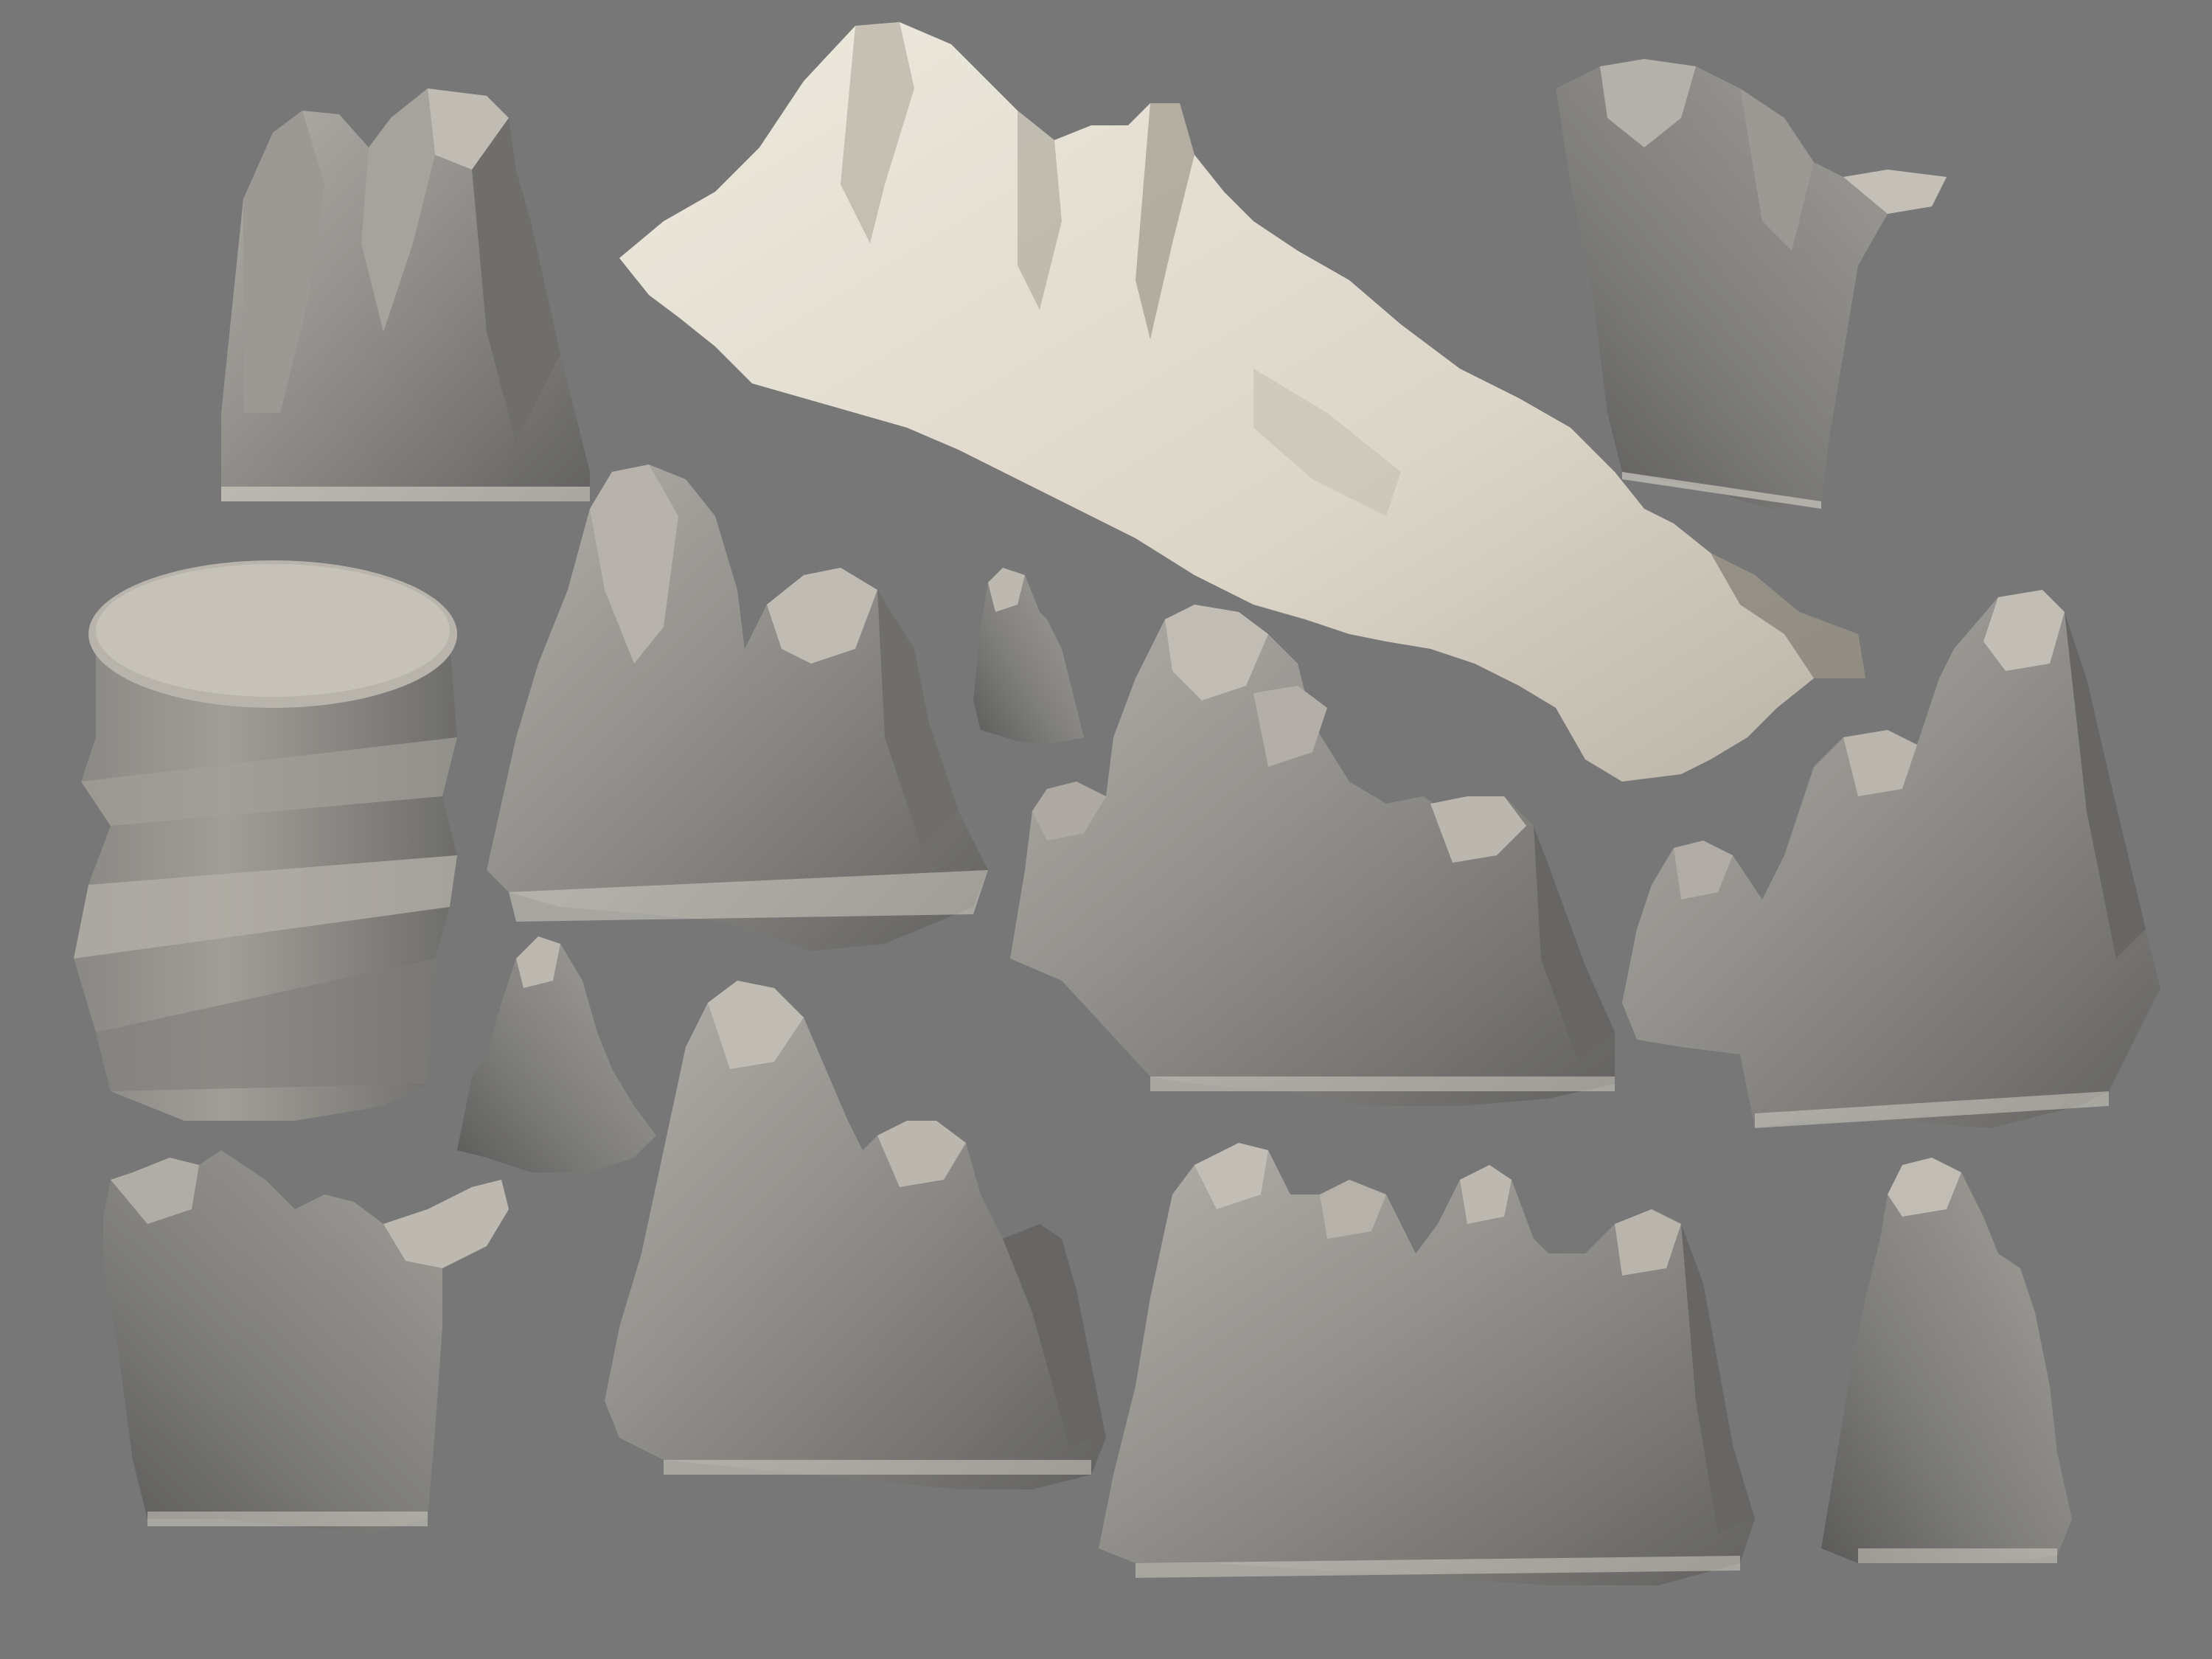 The height and width of the screenshot is (1659, 2212). Describe the element at coordinates (855, 1235) in the screenshot. I see `rock-twin-peaks-bottom-center` at that location.